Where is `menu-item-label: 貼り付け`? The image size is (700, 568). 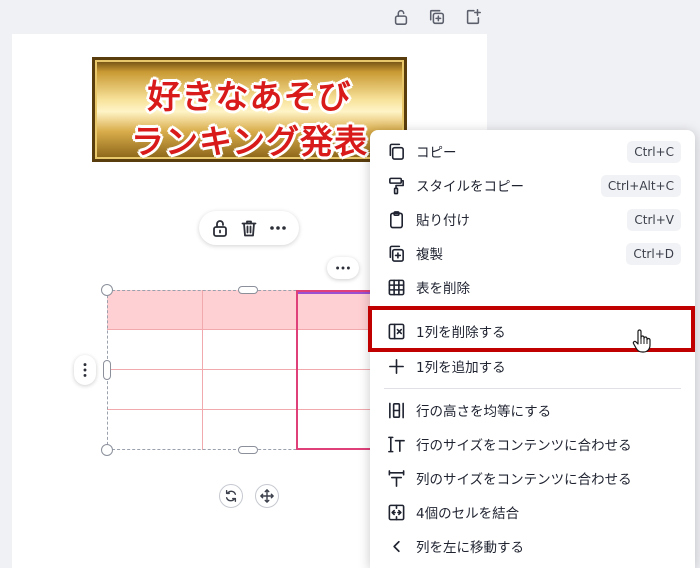
menu-item-label: 貼り付け is located at coordinates (443, 221).